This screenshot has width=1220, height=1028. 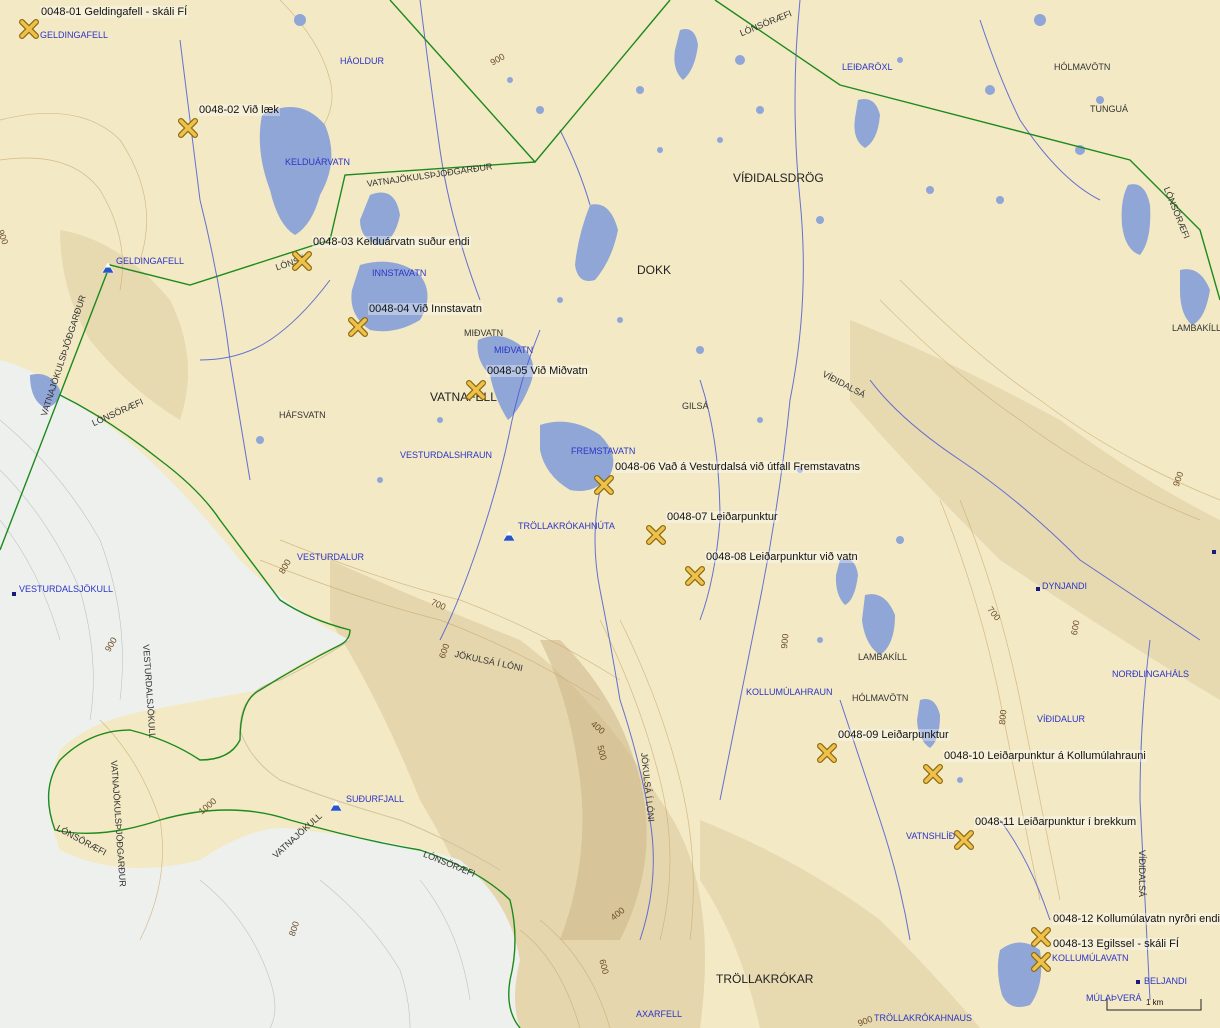 I want to click on waypoint-label: 0048-07 Leiðarpunktur, so click(x=722, y=517).